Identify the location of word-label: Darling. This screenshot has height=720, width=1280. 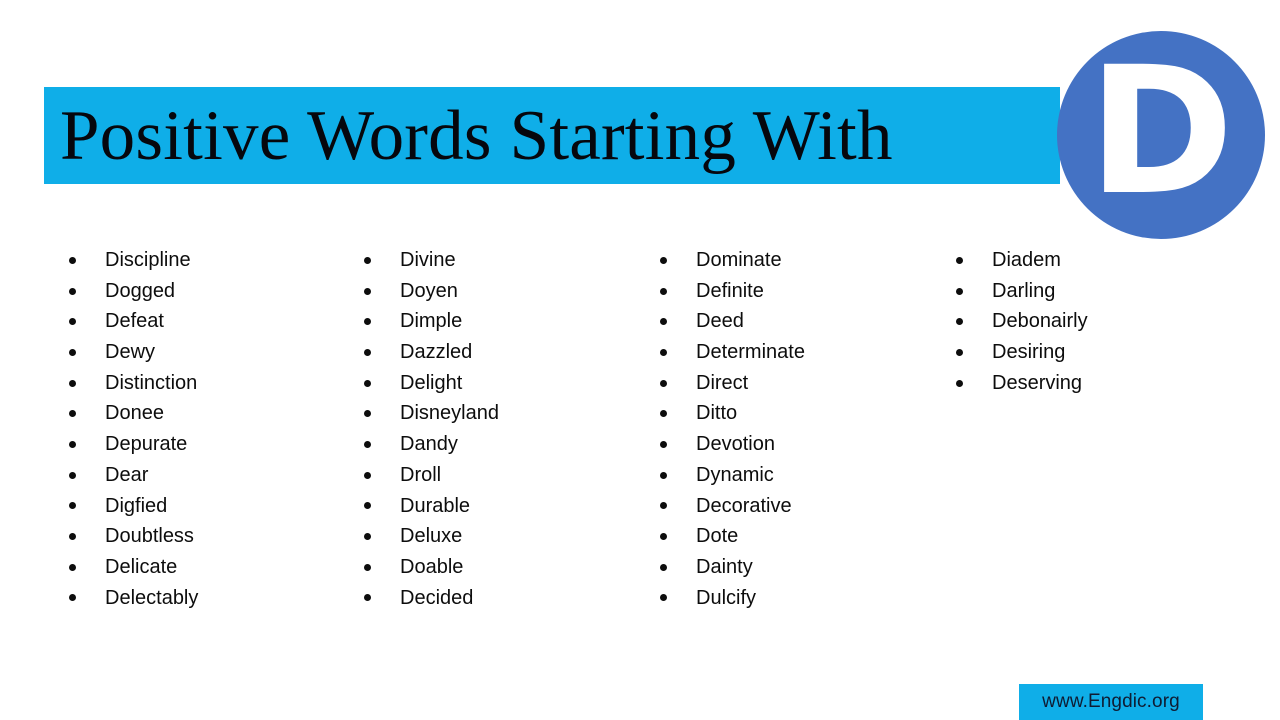
(1024, 290).